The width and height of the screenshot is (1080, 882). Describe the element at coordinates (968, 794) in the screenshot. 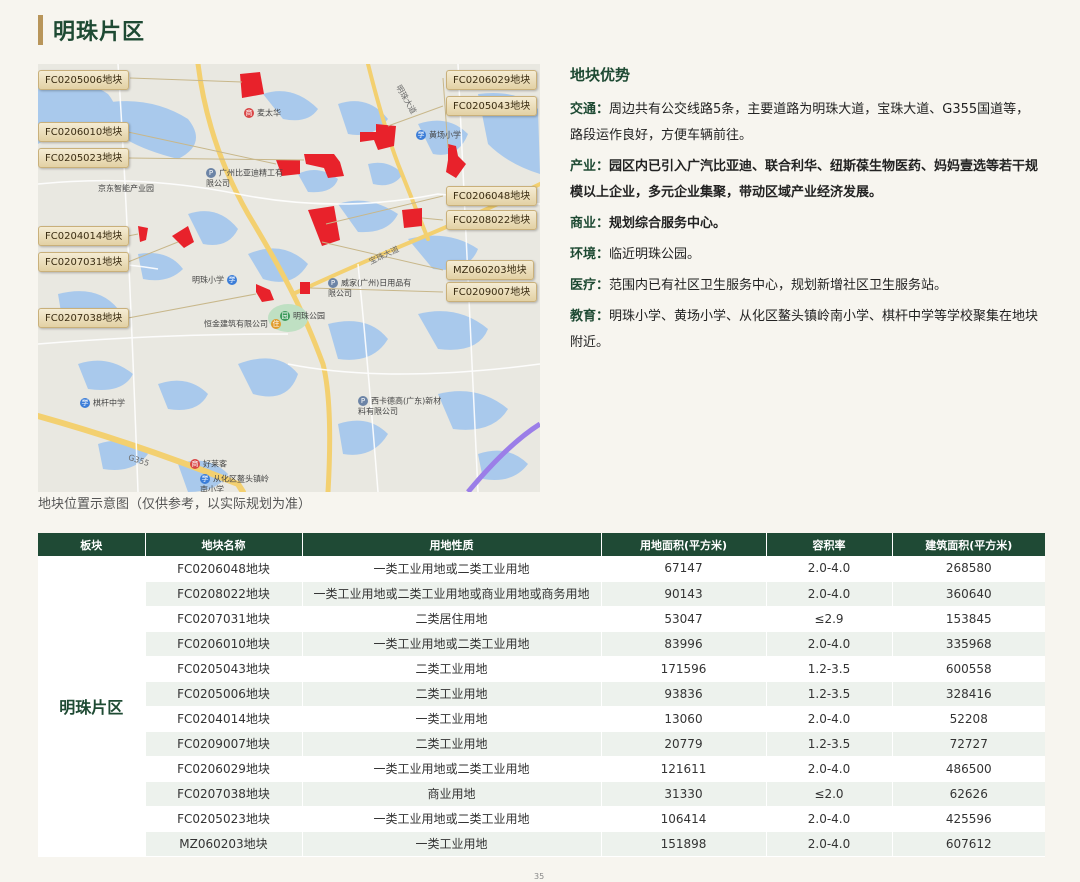

I see `cell-building-area: 62626` at that location.